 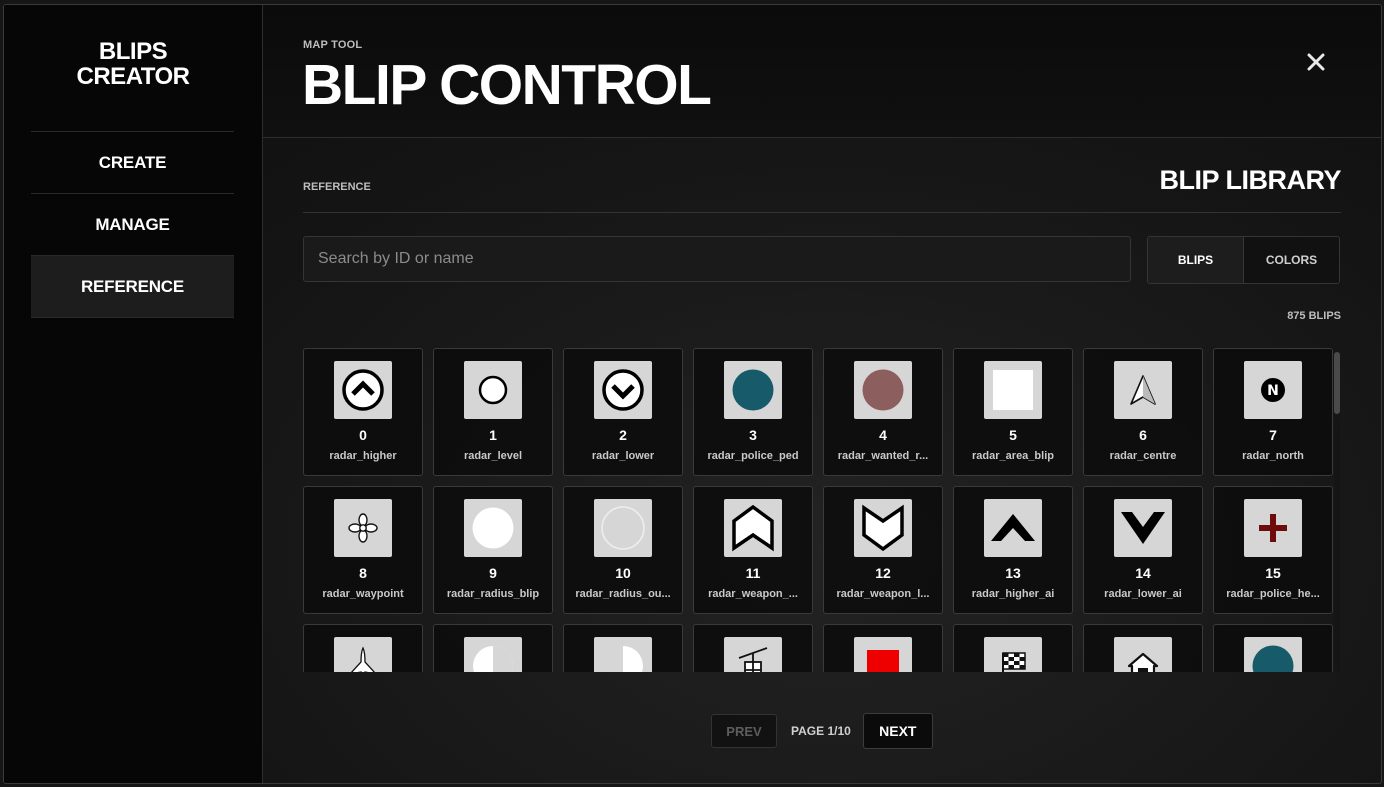 I want to click on toggle-colors: COLORS, so click(x=1291, y=260).